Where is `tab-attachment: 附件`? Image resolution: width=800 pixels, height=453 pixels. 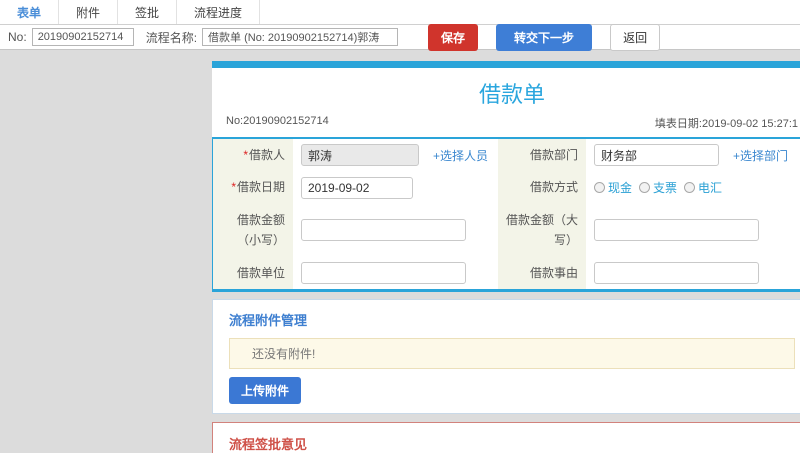
tab-attachment: 附件 is located at coordinates (89, 12).